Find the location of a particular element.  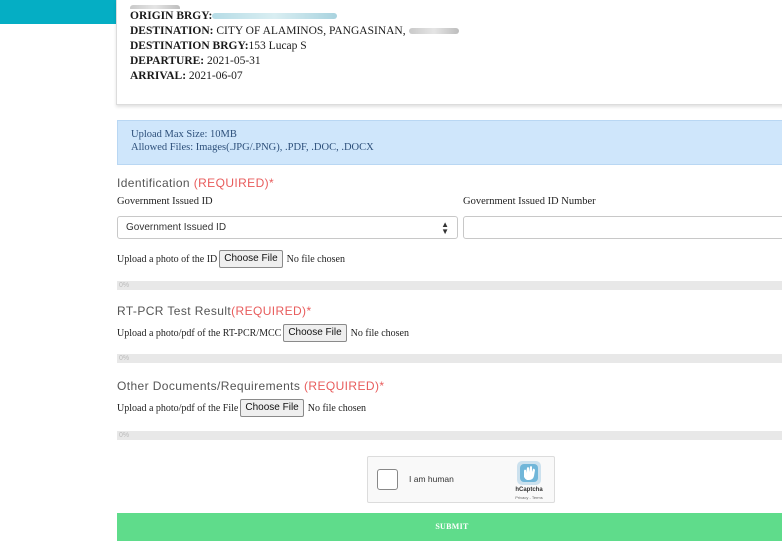

destination-brgy-key: DESTINATION BRGY: is located at coordinates (189, 46).